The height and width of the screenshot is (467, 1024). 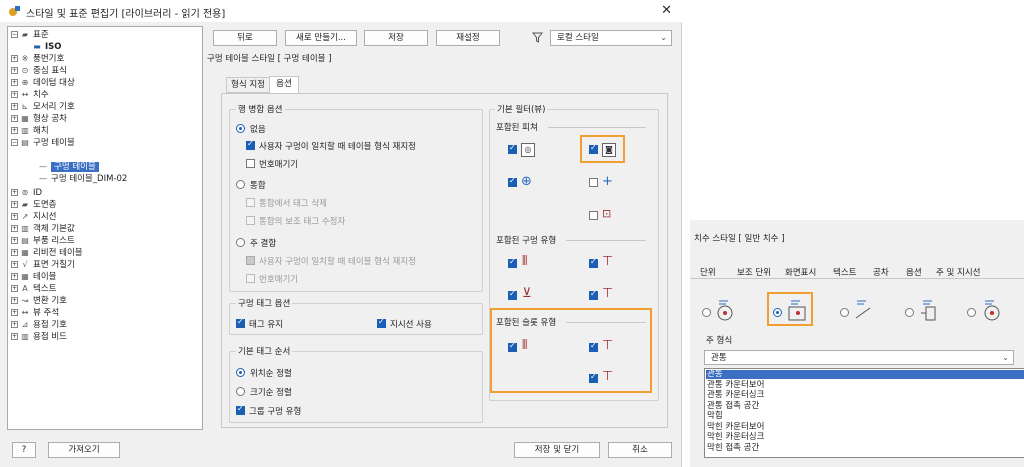 What do you see at coordinates (381, 322) in the screenshot?
I see `use-leader-checkbox` at bounding box center [381, 322].